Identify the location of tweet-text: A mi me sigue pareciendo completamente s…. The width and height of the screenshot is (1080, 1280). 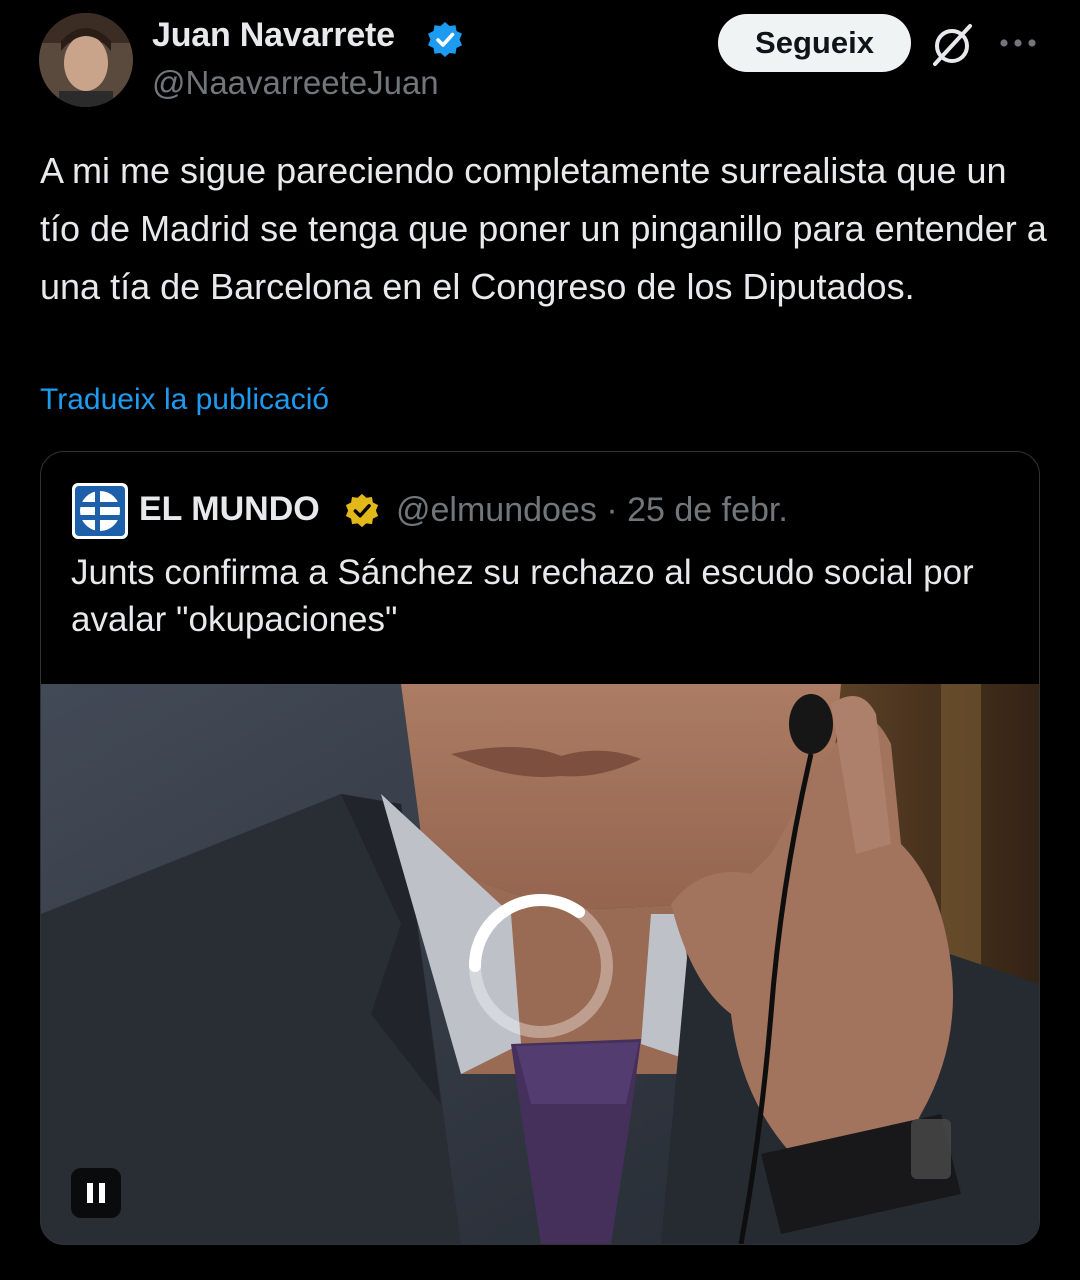
(543, 228).